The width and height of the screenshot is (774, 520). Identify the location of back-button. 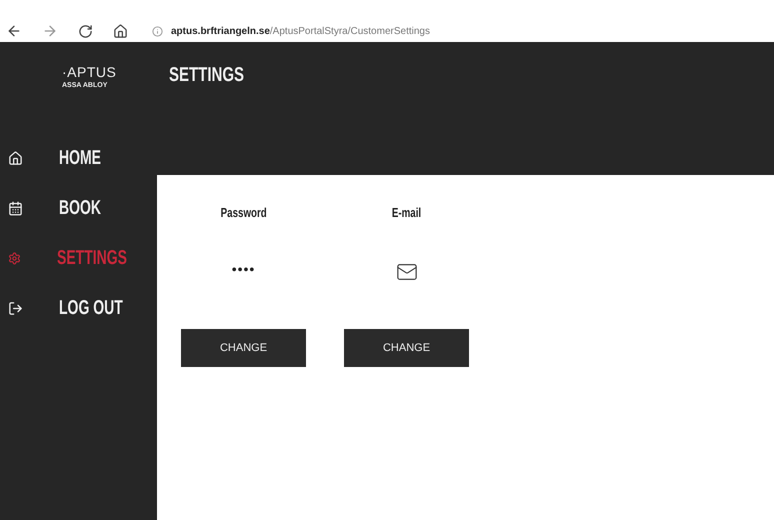
(14, 31).